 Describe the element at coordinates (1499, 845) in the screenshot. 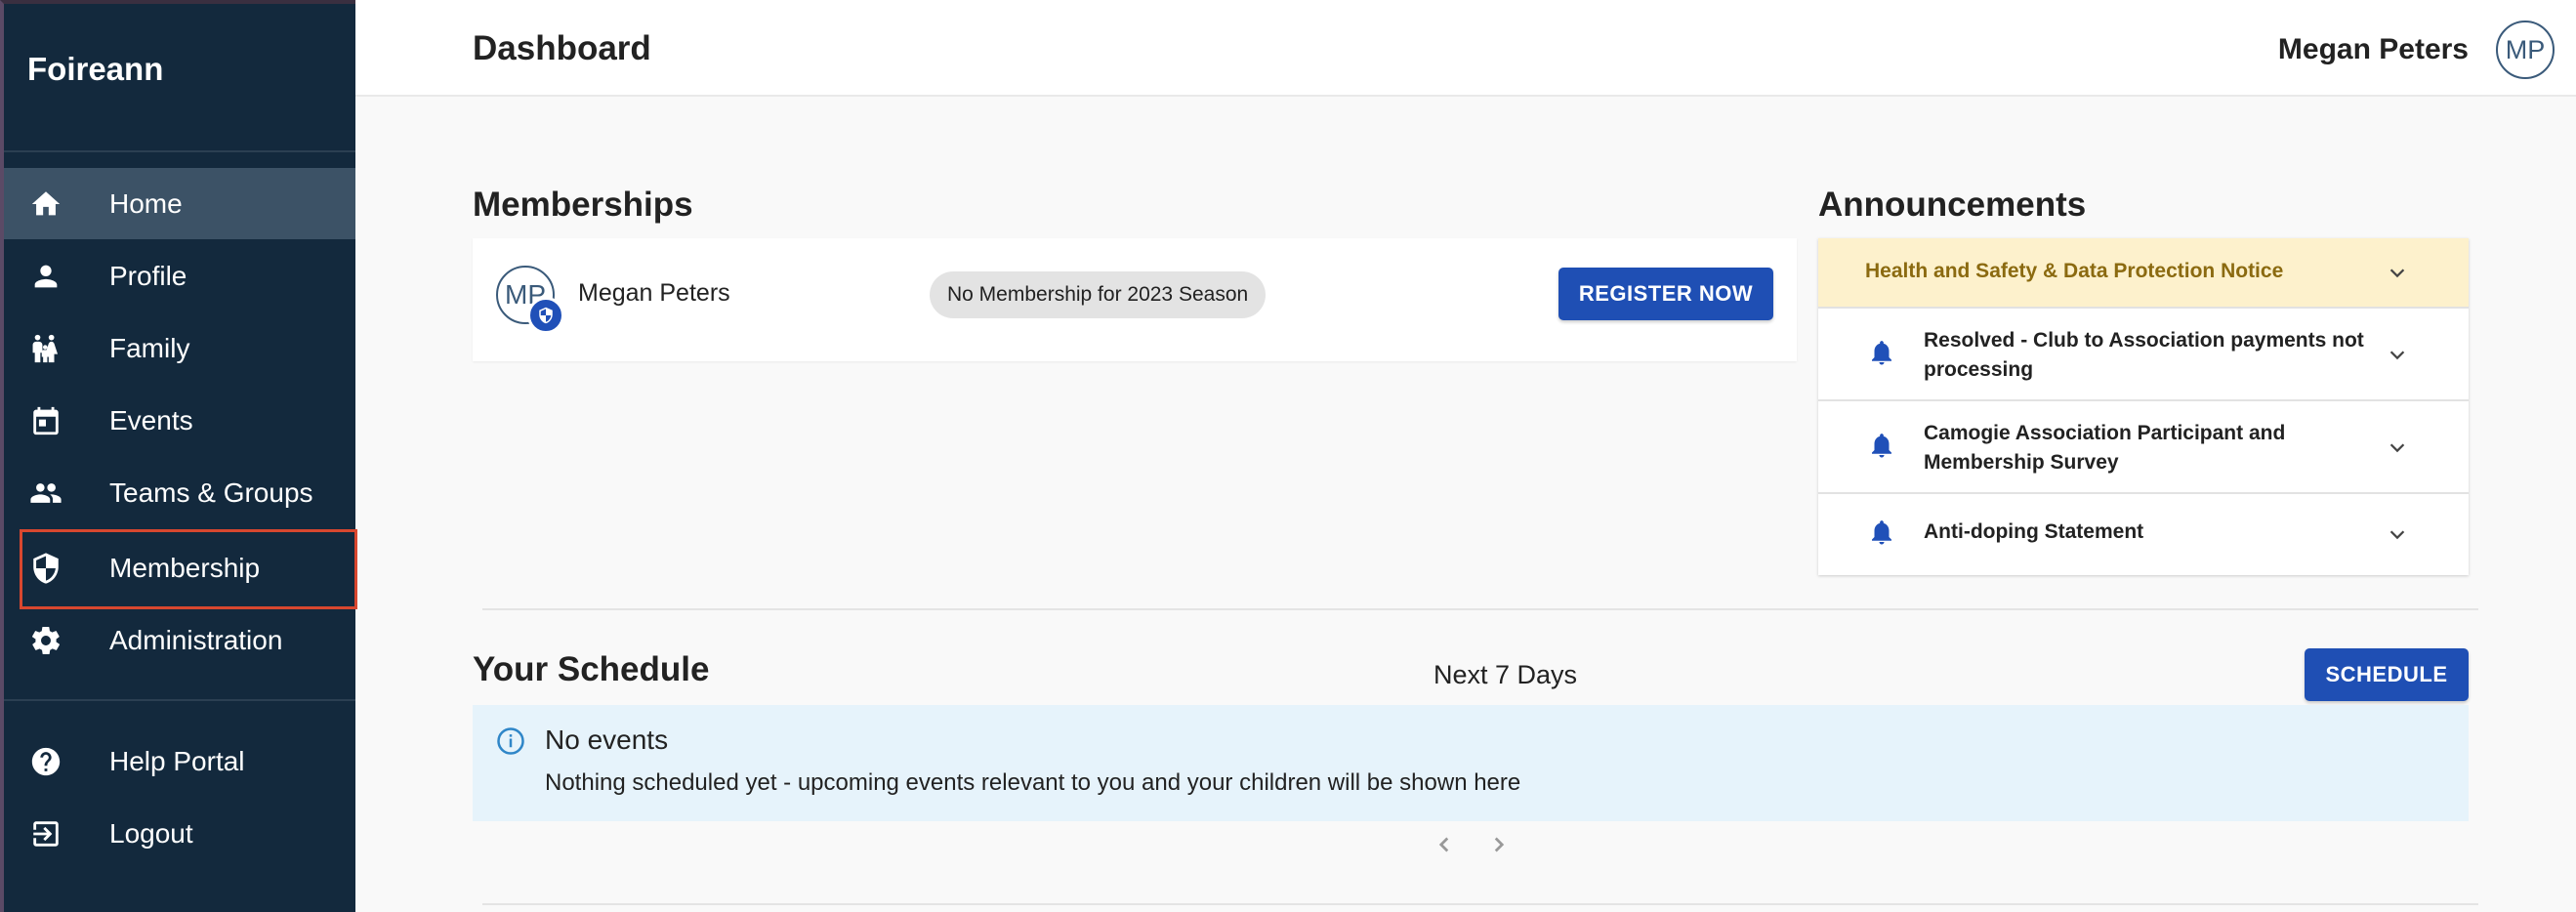

I see `chevron-right-icon` at that location.